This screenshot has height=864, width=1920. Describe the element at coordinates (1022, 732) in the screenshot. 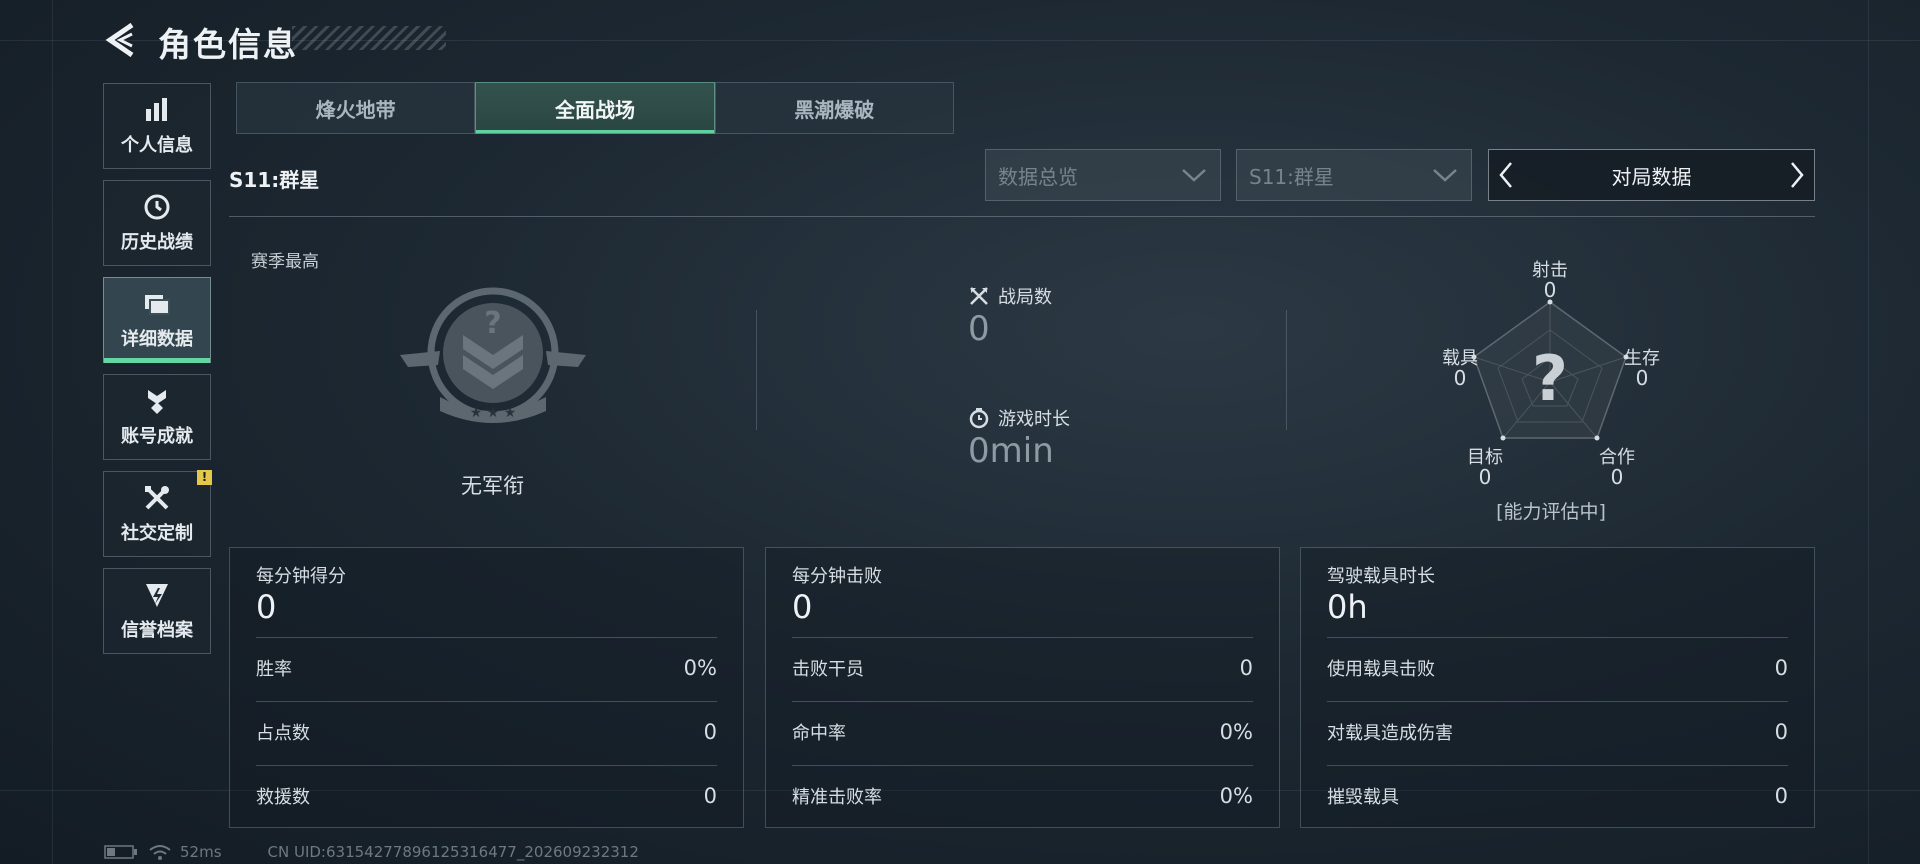

I see `table-row: 命中率 0%` at that location.